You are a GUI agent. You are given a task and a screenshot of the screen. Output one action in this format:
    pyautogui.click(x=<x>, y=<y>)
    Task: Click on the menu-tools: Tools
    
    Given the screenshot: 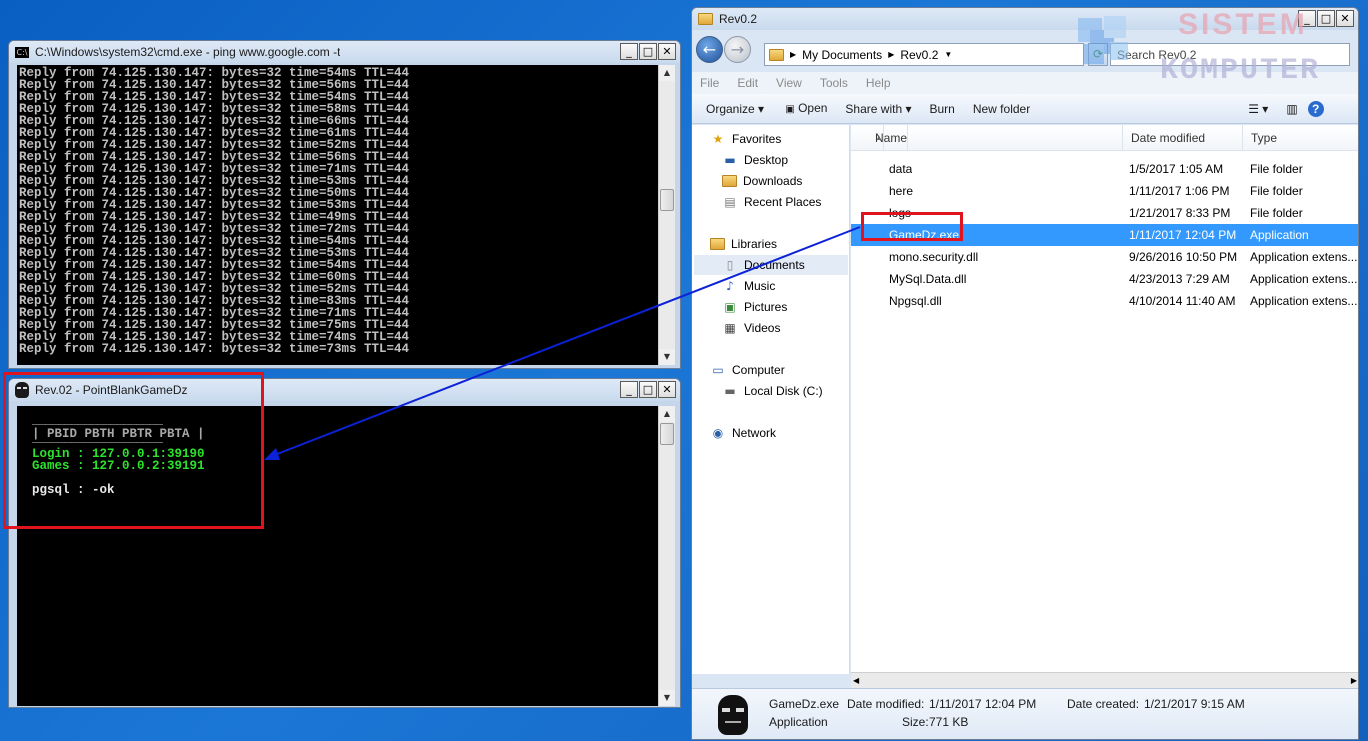 What is the action you would take?
    pyautogui.click(x=834, y=83)
    